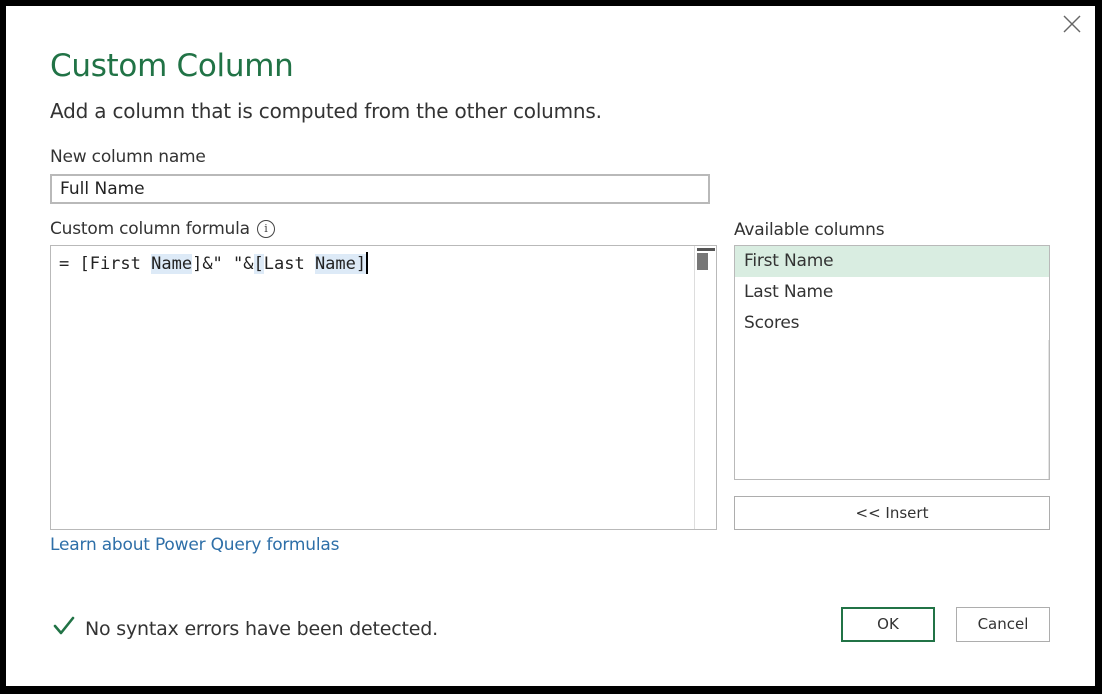 Image resolution: width=1102 pixels, height=694 pixels. I want to click on info-icon: i, so click(265, 229).